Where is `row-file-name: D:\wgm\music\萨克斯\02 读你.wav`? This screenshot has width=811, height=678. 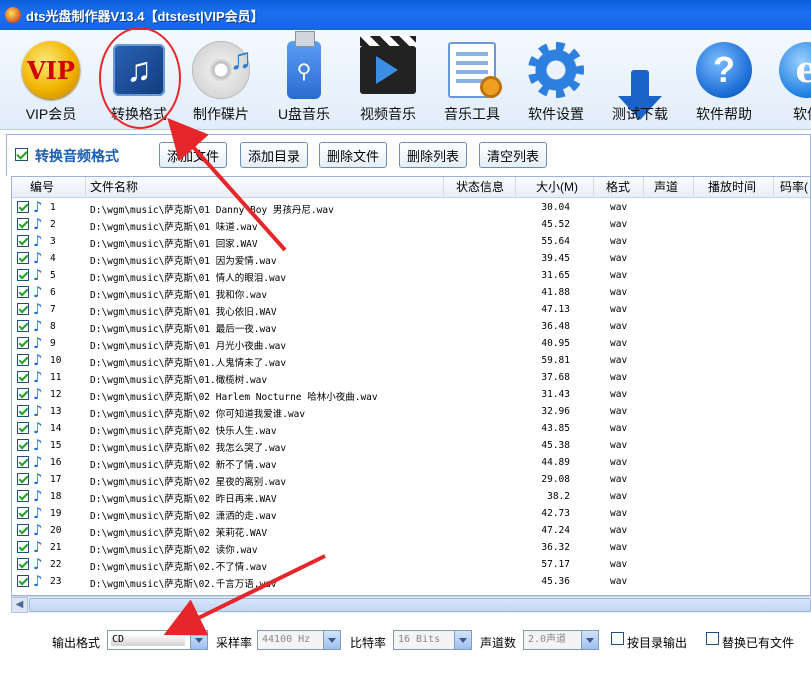
row-file-name: D:\wgm\music\萨克斯\02 读你.wav is located at coordinates (174, 550).